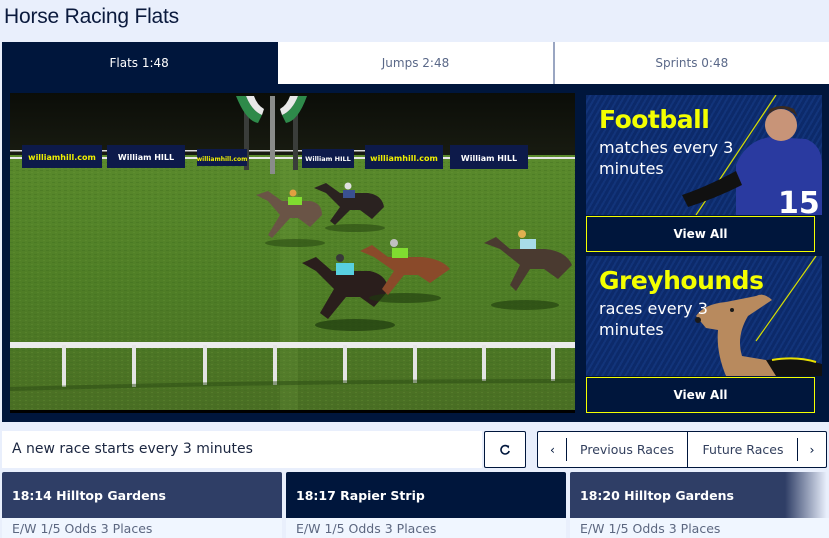 Image resolution: width=829 pixels, height=538 pixels. I want to click on tab-sprints: Sprints 0:48, so click(690, 63).